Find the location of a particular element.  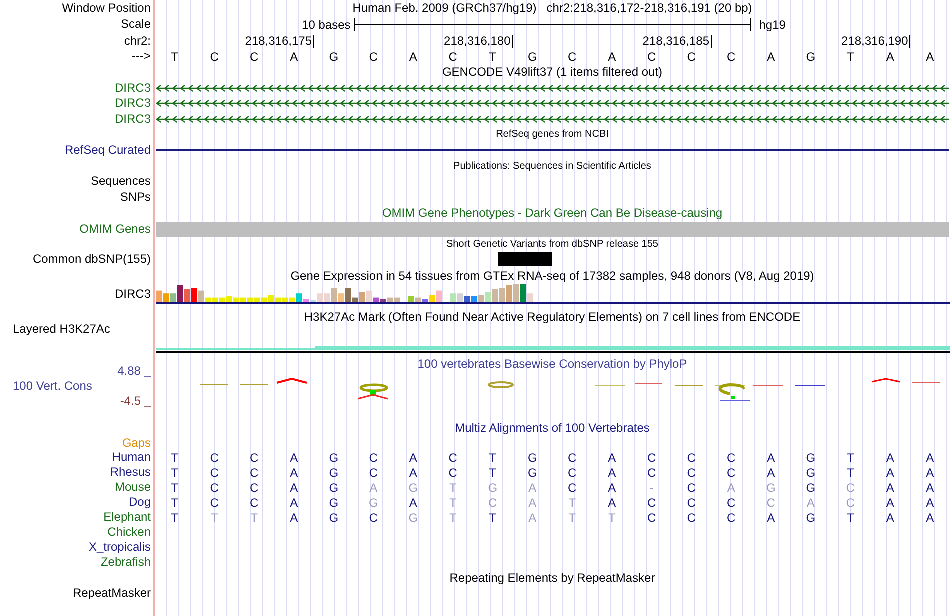

track-title: Gene Expression in 54 tissues from GTEx RNA-seq of 17382 samples, 948 donors (V8, Aug 2019) is located at coordinates (552, 276).